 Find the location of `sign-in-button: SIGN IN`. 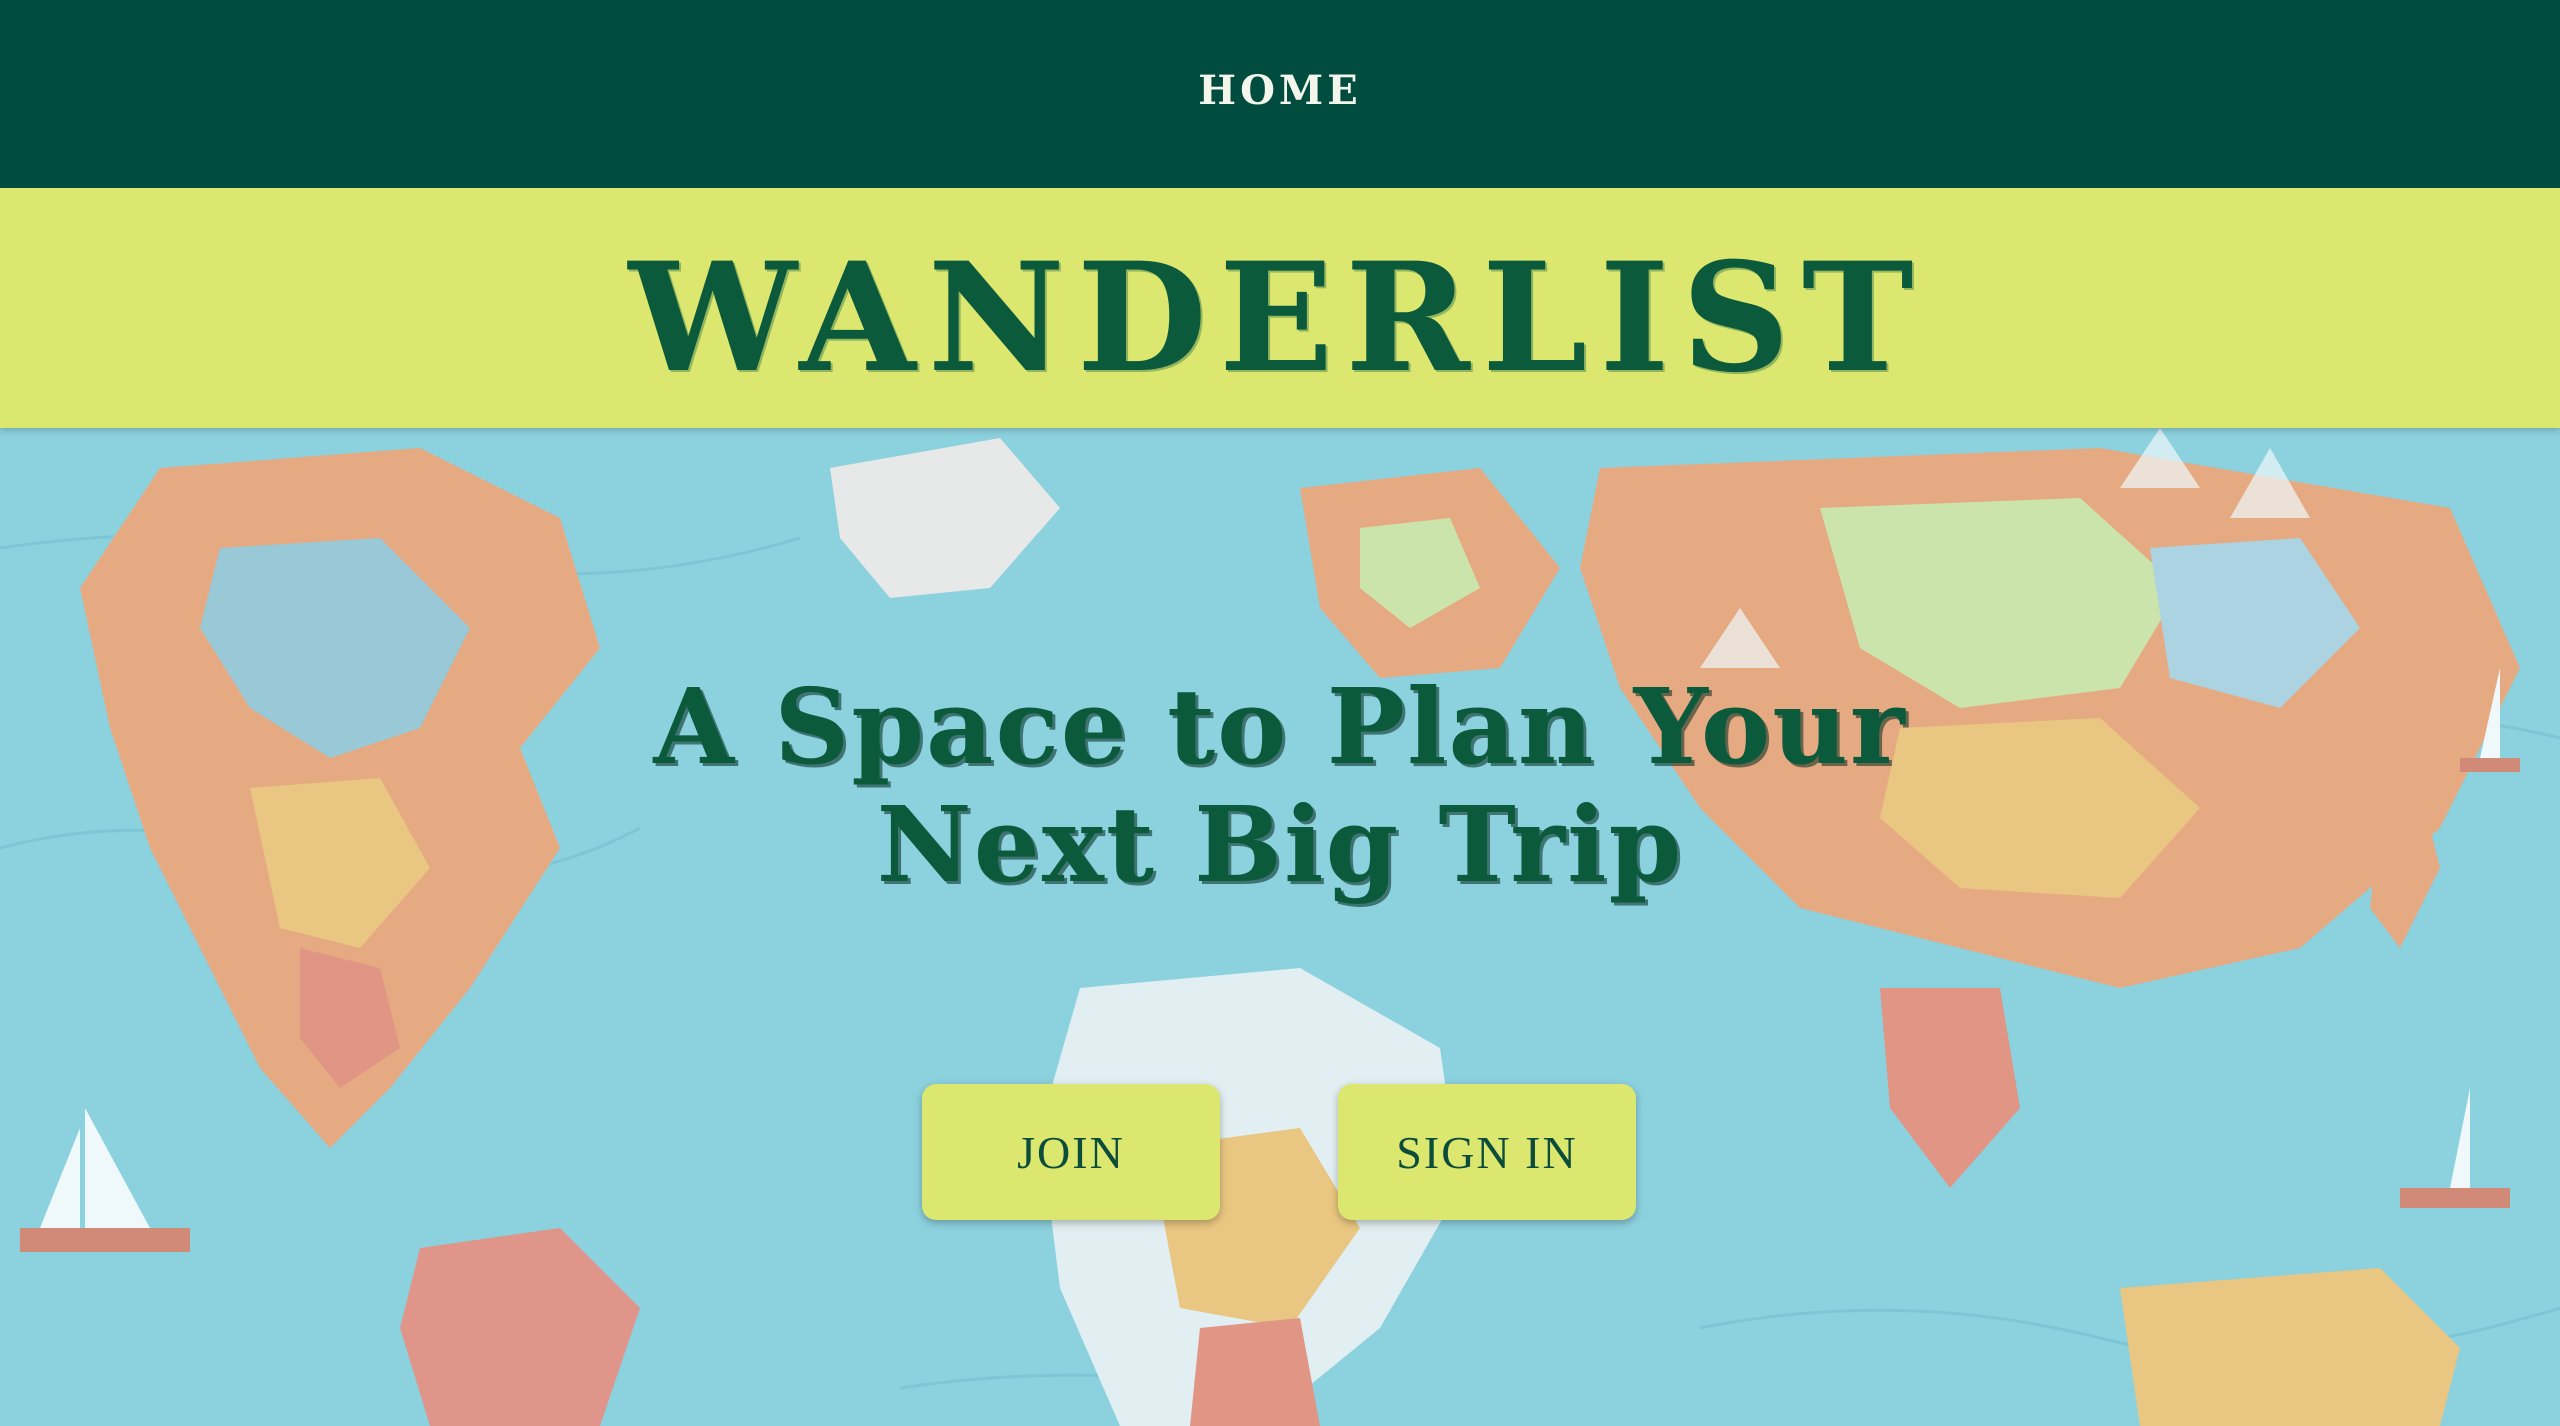

sign-in-button: SIGN IN is located at coordinates (1487, 1152).